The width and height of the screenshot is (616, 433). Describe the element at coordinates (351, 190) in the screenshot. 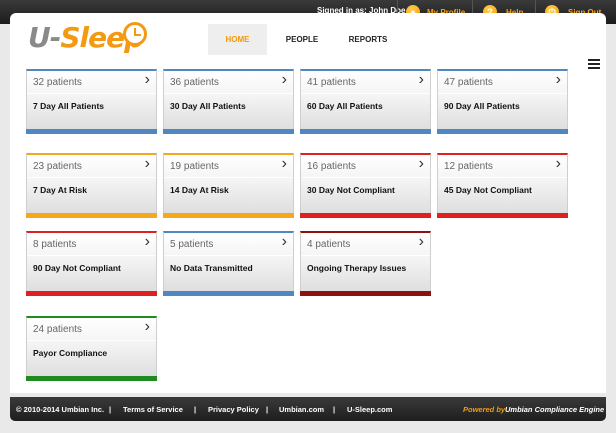

I see `card-title: 30 Day Not Compliant` at that location.